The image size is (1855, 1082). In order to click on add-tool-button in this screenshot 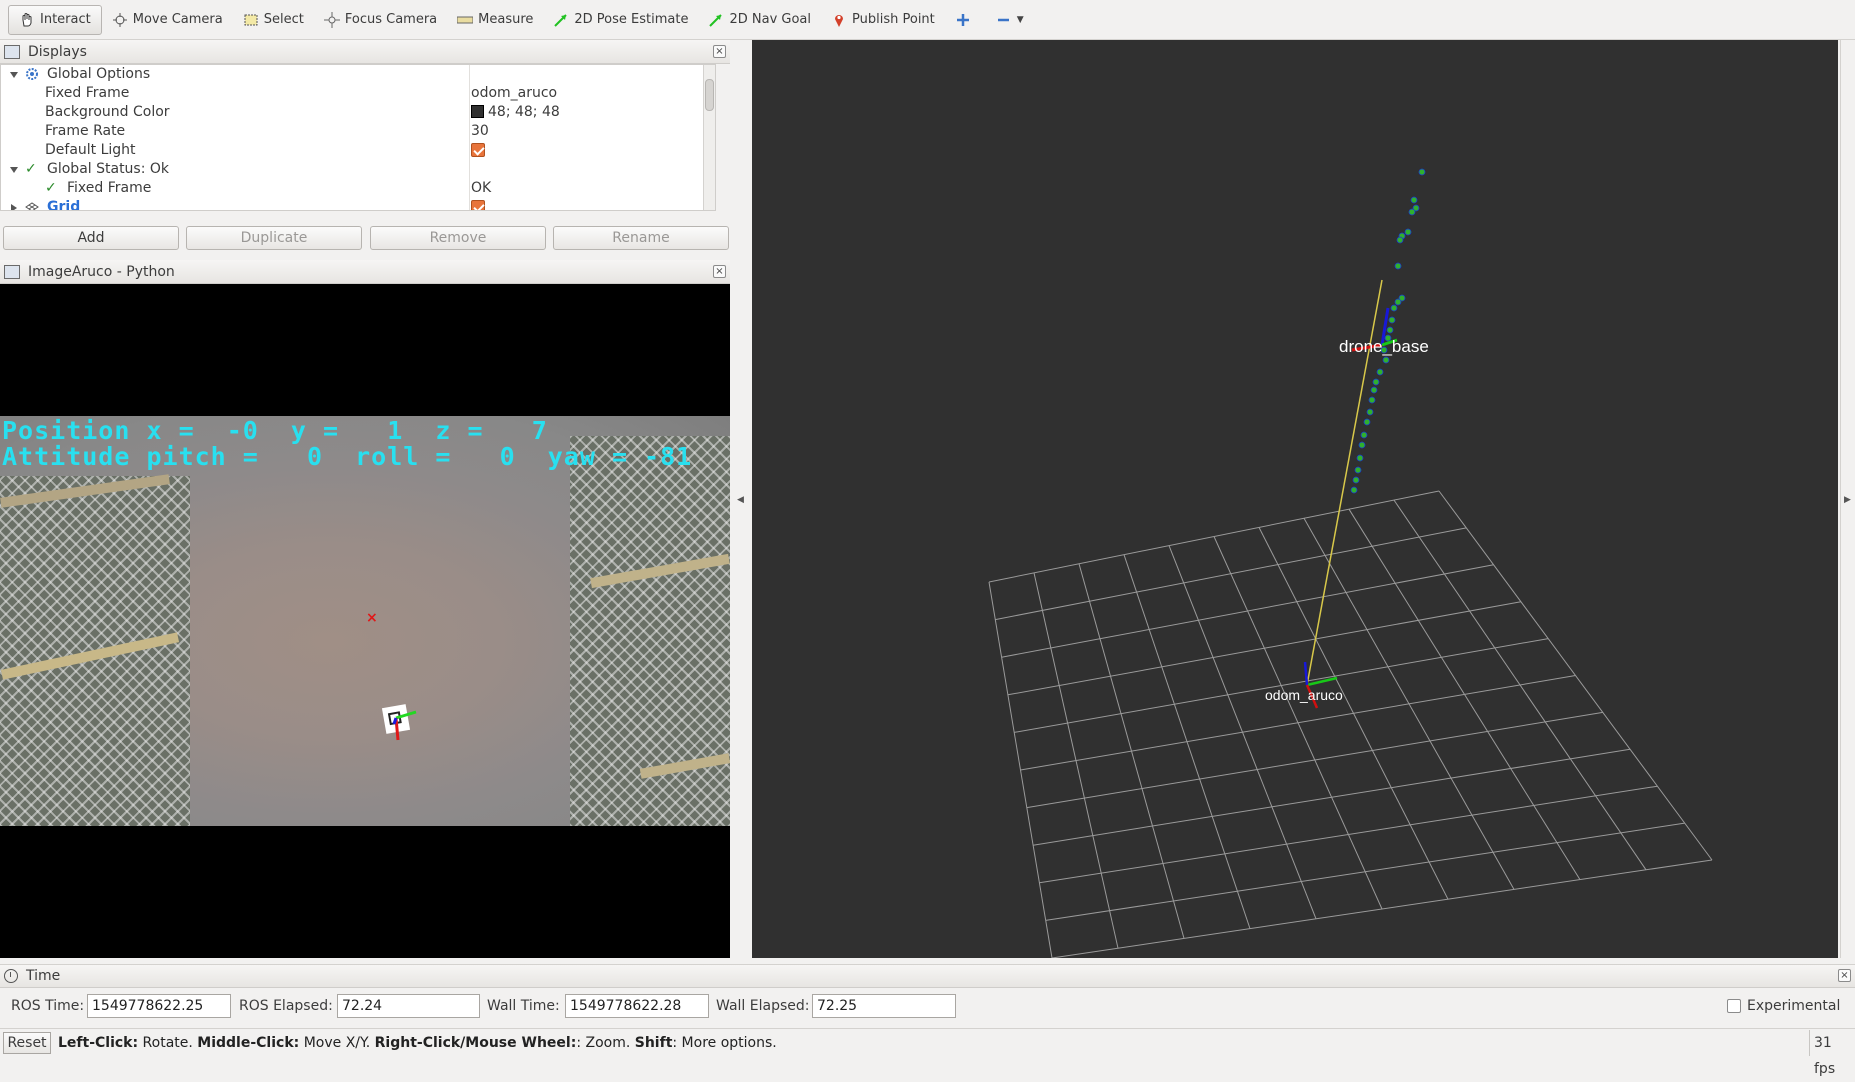, I will do `click(965, 20)`.